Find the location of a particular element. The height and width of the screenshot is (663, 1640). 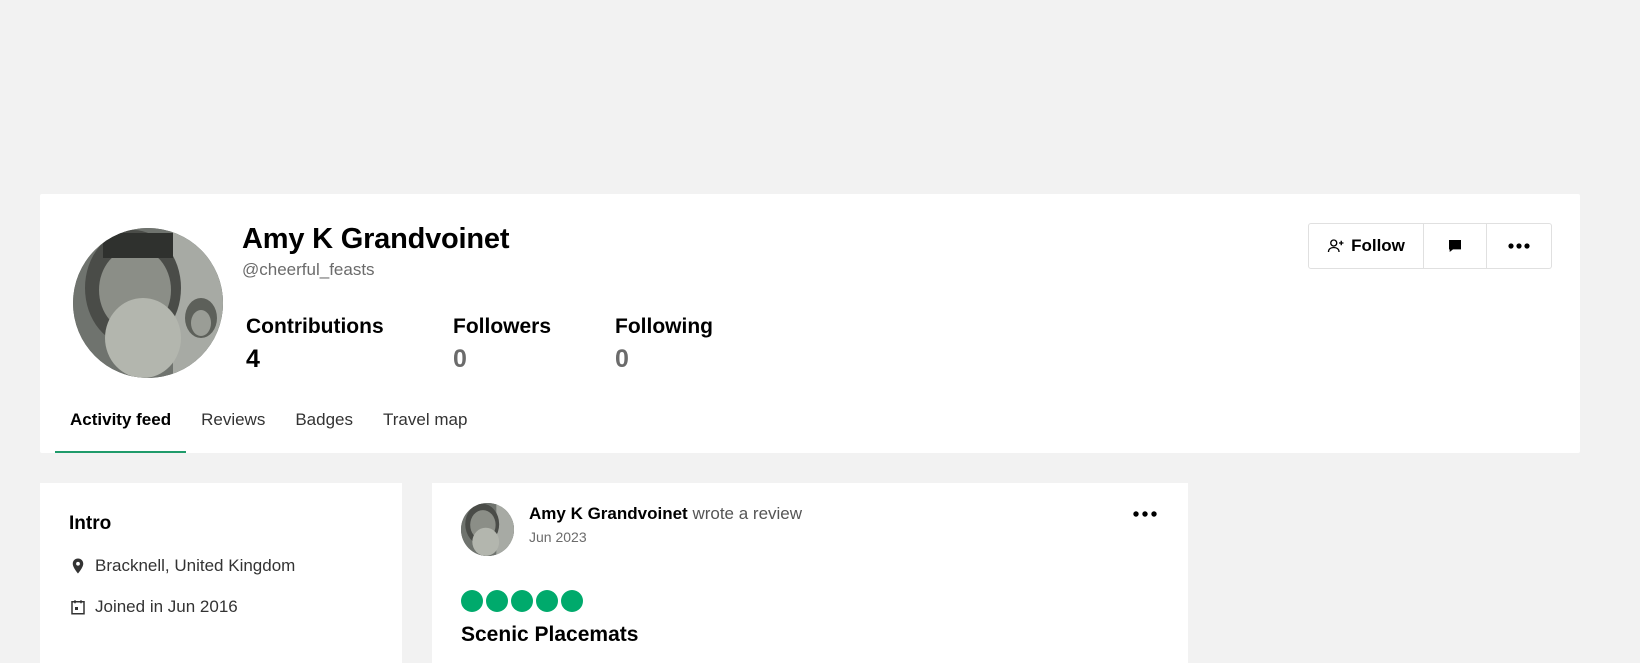

tab-badges: Badges is located at coordinates (324, 427).